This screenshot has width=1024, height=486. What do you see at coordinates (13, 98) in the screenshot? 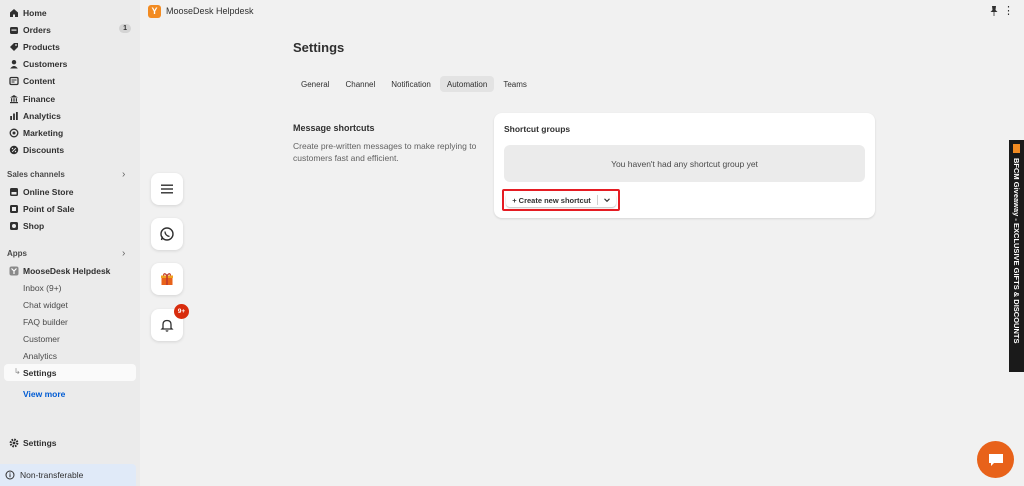
I see `bank-icon` at bounding box center [13, 98].